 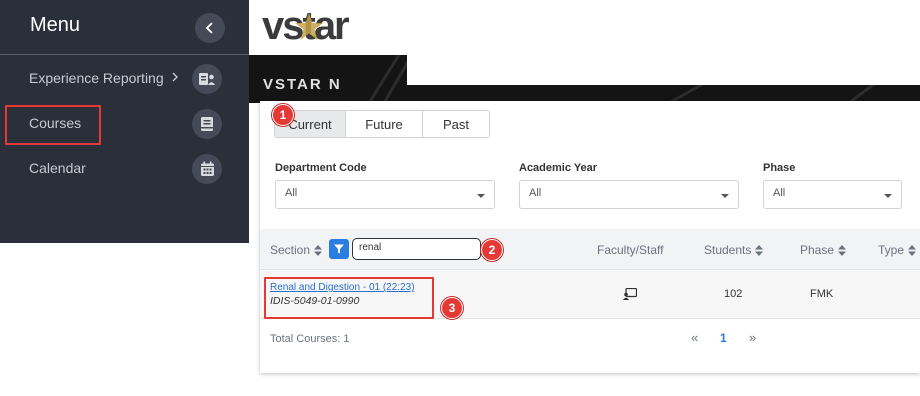 What do you see at coordinates (694, 337) in the screenshot?
I see `prev-page-button: «` at bounding box center [694, 337].